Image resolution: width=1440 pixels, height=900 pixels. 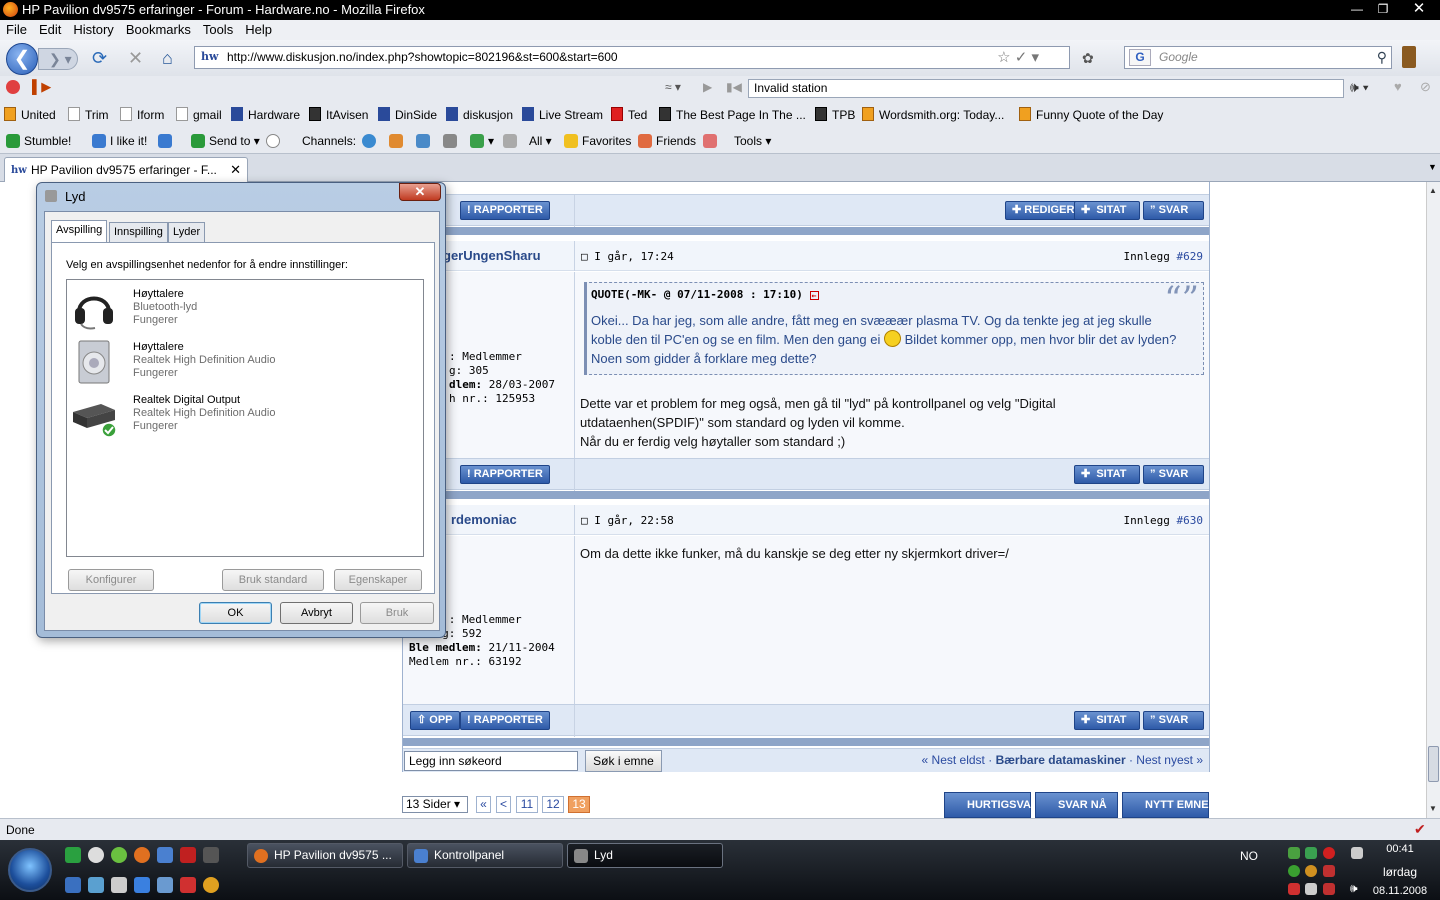 I want to click on topic-search-input: Legg inn søkeord, so click(x=491, y=761).